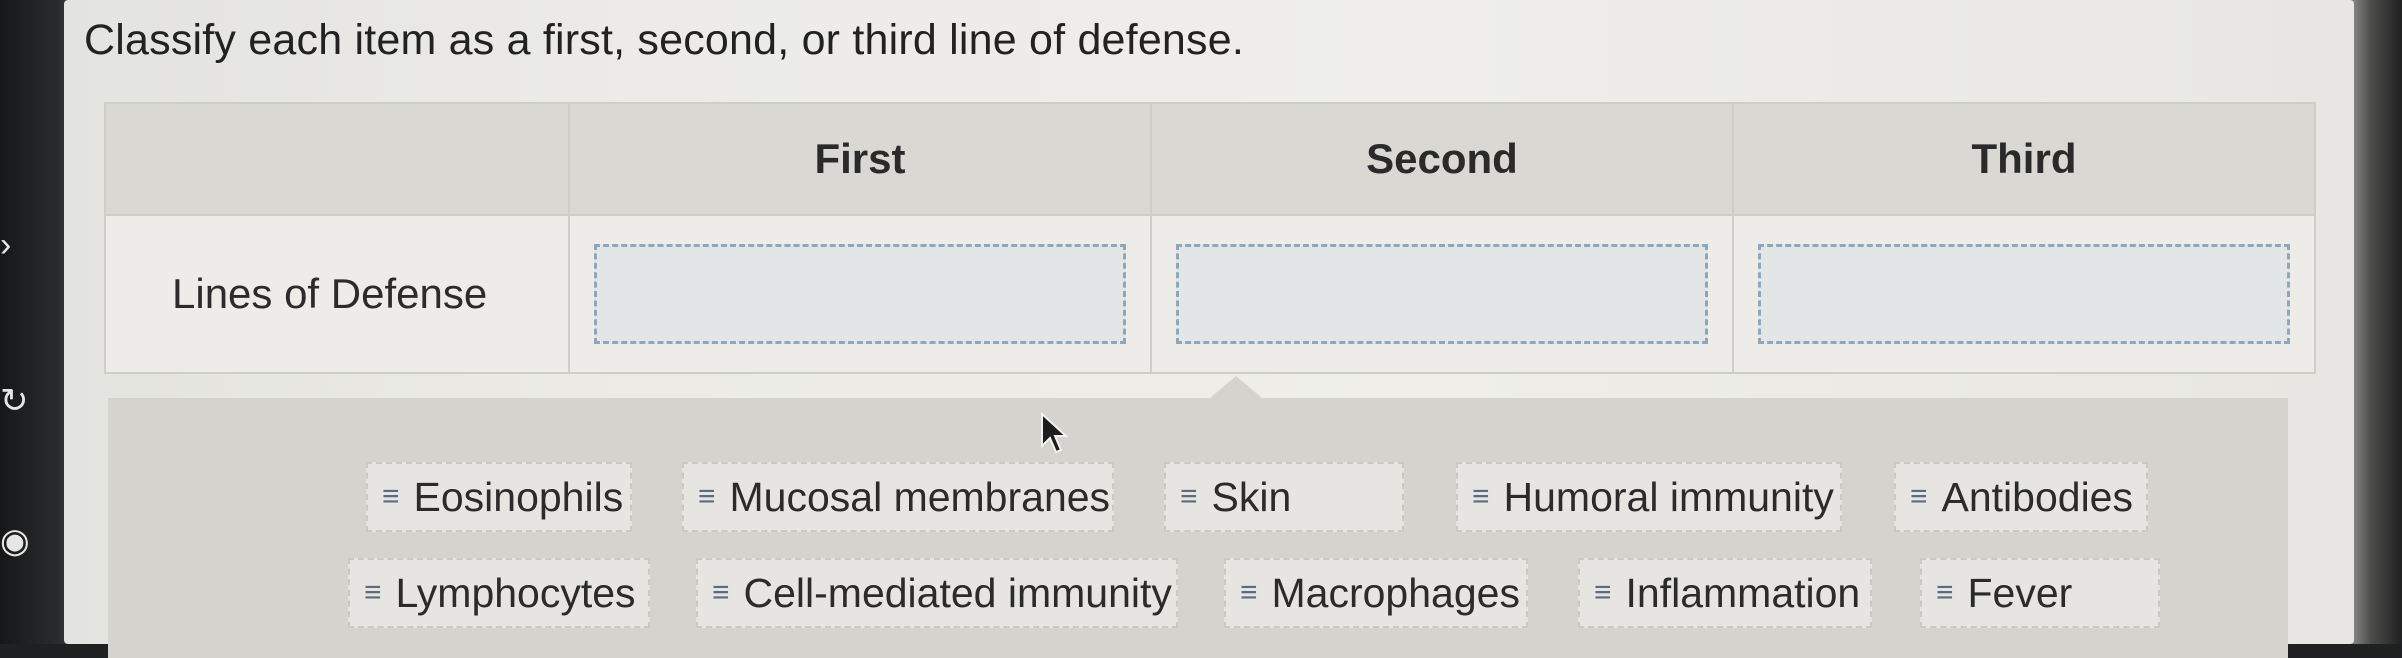 The height and width of the screenshot is (658, 2402). Describe the element at coordinates (518, 496) in the screenshot. I see `item-label: Eosinophils` at that location.